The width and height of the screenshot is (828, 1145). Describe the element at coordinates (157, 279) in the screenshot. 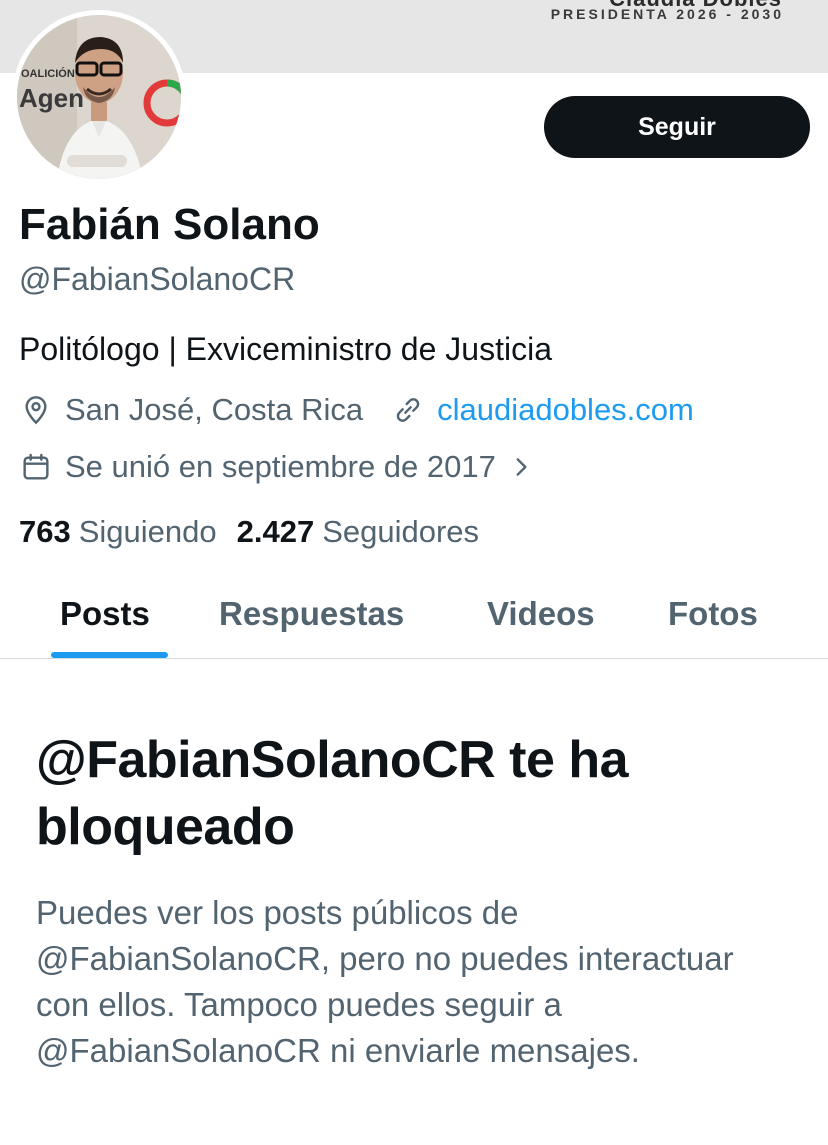

I see `profile-handle: @FabianSolanoCR` at that location.